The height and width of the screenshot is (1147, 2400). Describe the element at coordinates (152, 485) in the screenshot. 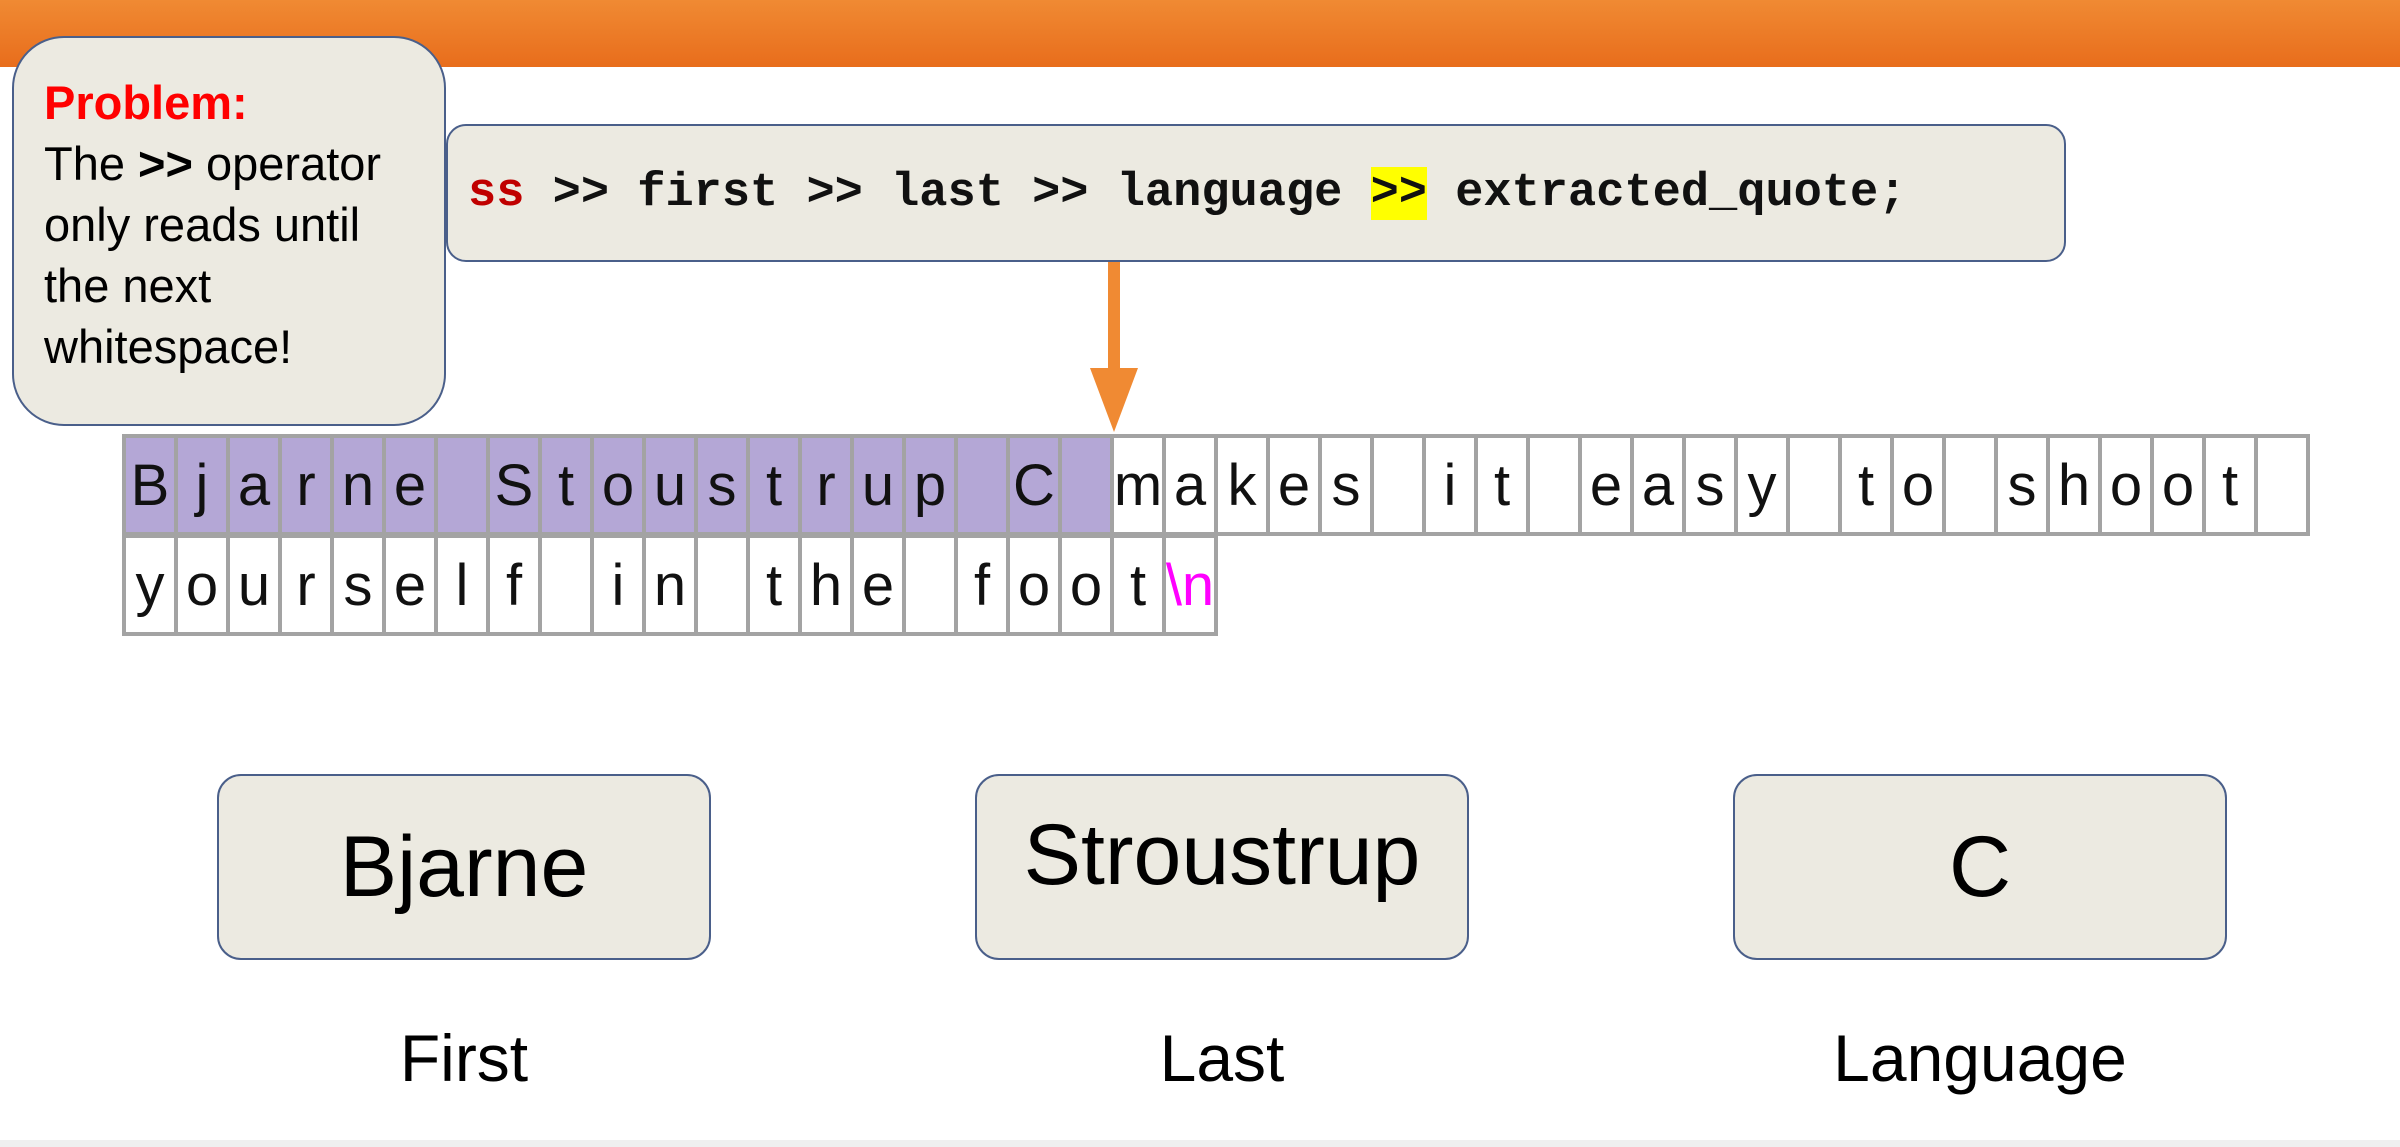

I see `buffer-cell: B` at that location.